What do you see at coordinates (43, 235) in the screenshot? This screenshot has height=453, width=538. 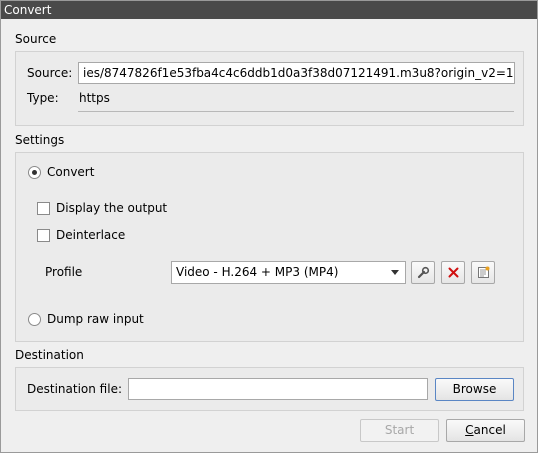 I see `deinterlace-checkbox` at bounding box center [43, 235].